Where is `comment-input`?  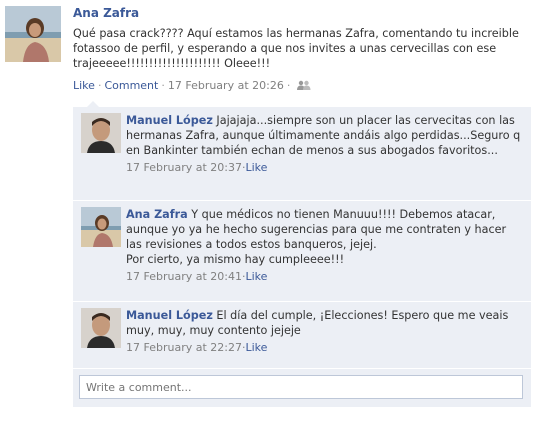 comment-input is located at coordinates (301, 387).